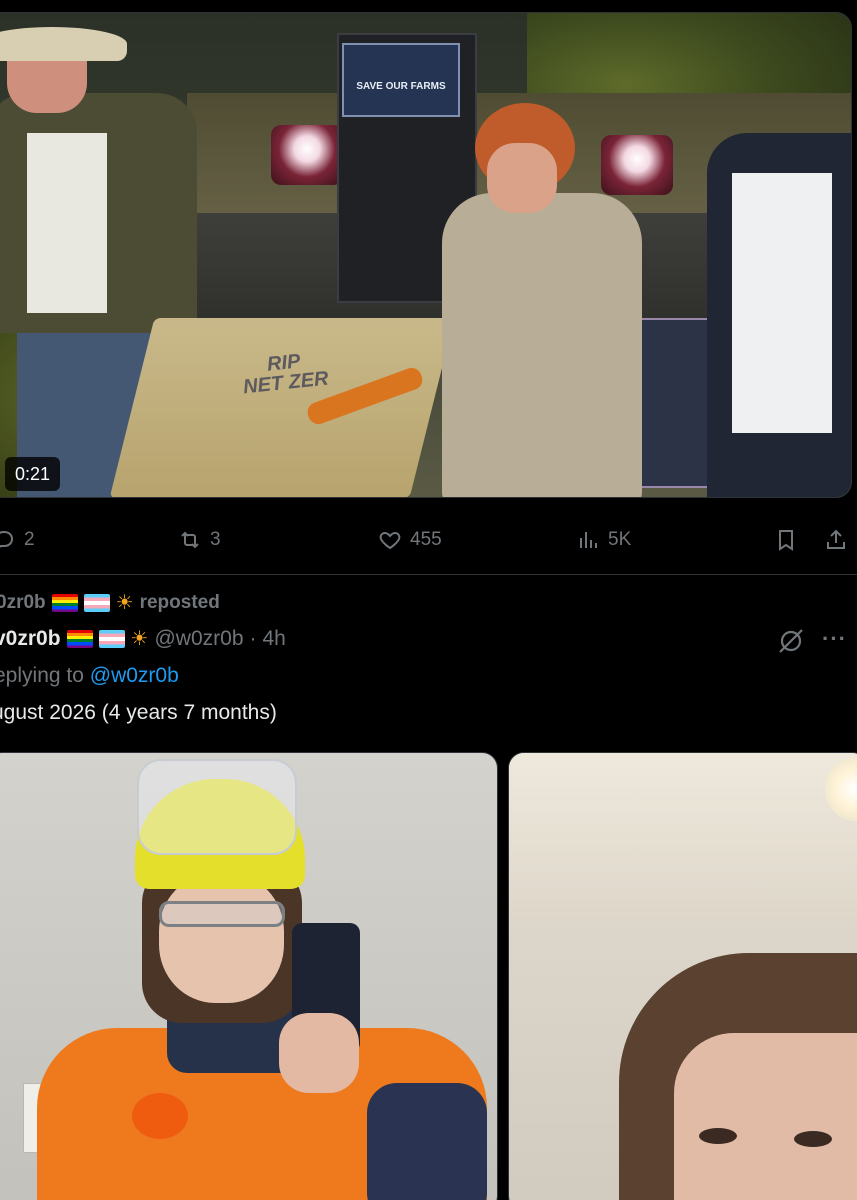  Describe the element at coordinates (791, 641) in the screenshot. I see `grok-icon` at that location.